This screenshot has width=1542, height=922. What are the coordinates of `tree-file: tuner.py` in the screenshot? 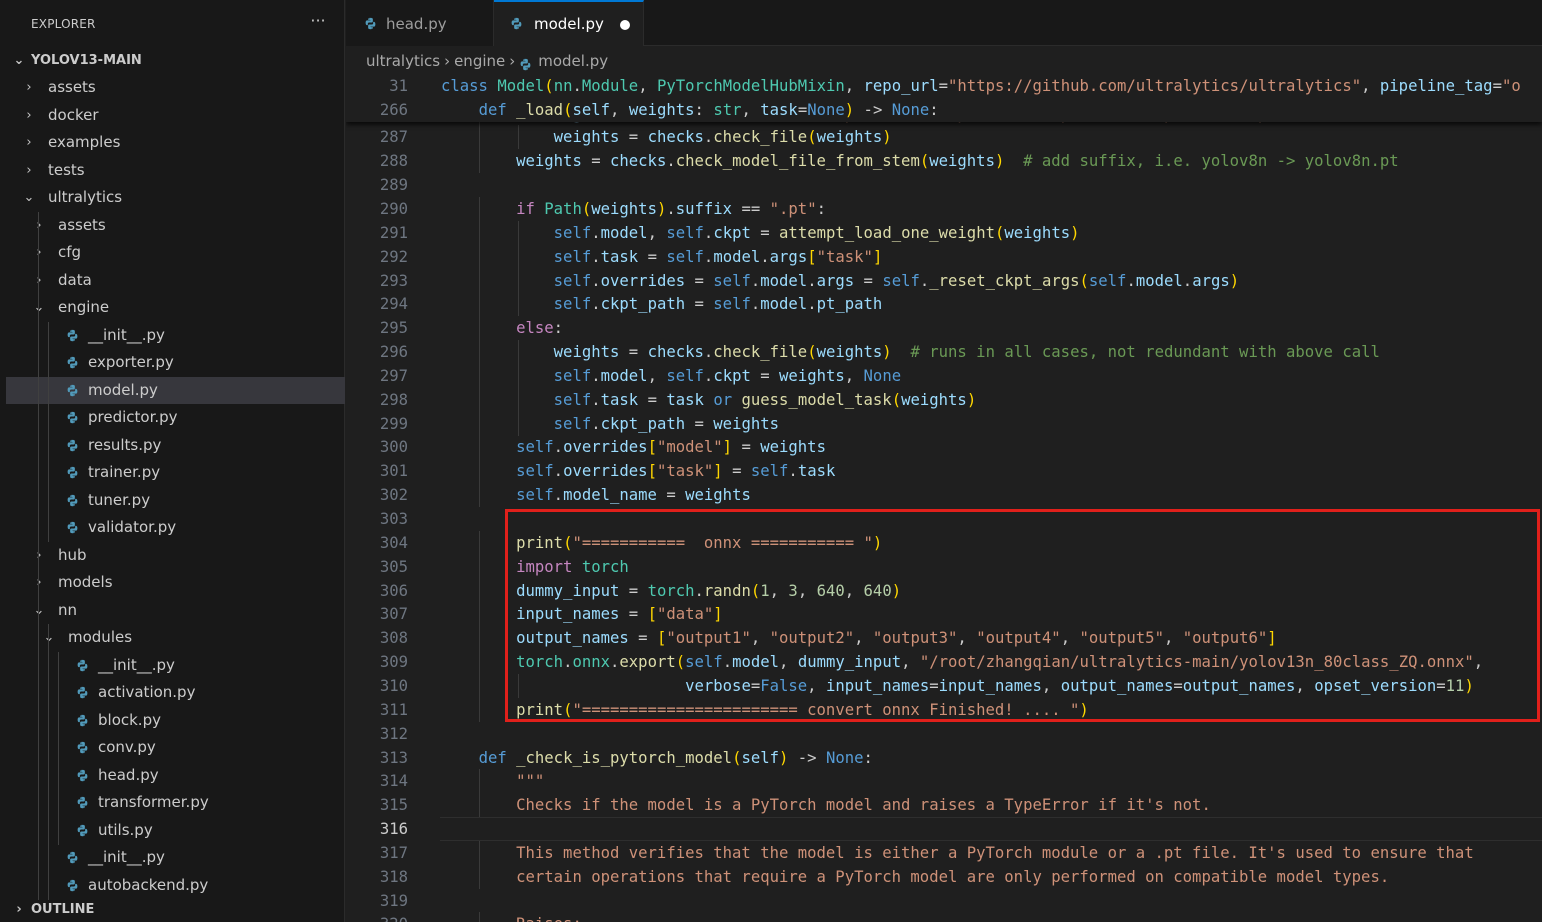 It's located at (175, 500).